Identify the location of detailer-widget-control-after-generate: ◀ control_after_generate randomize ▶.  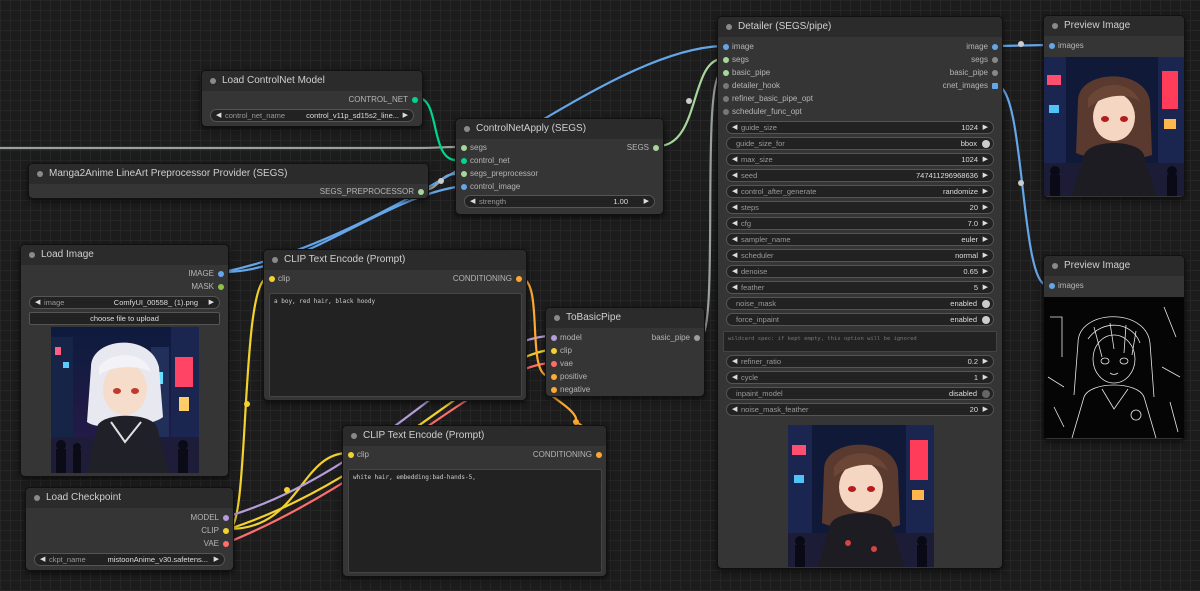
(860, 191).